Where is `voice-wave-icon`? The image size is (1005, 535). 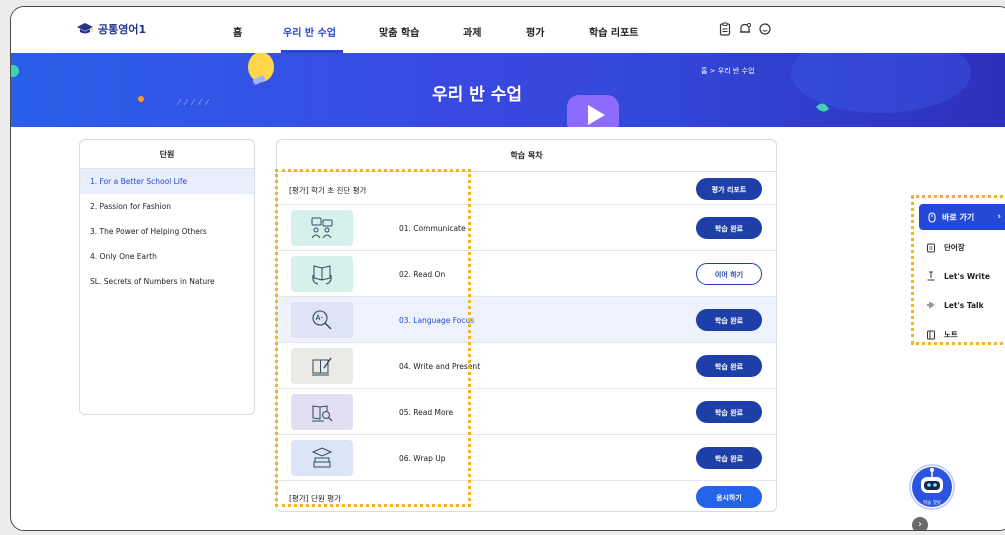 voice-wave-icon is located at coordinates (931, 305).